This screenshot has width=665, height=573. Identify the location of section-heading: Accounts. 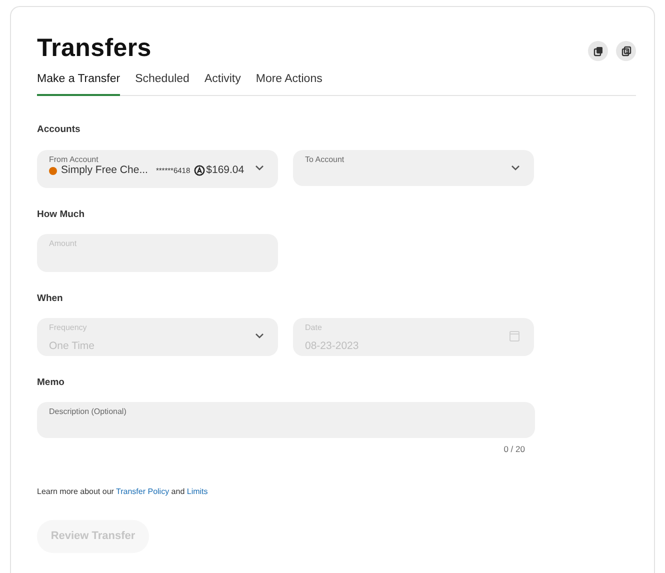
(59, 130).